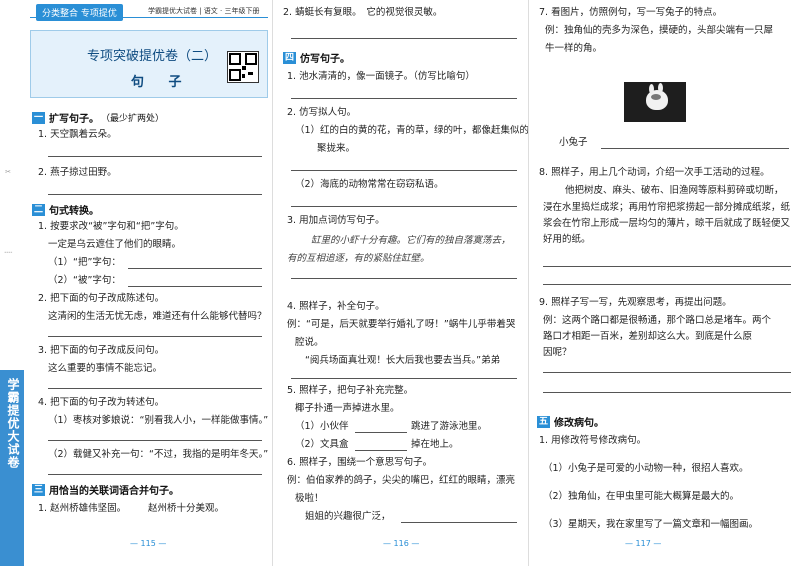  Describe the element at coordinates (667, 231) in the screenshot. I see `question-text: 在竹帘上形成一层均匀的薄片，晾干后就成了既轻便又好用的纸。` at that location.